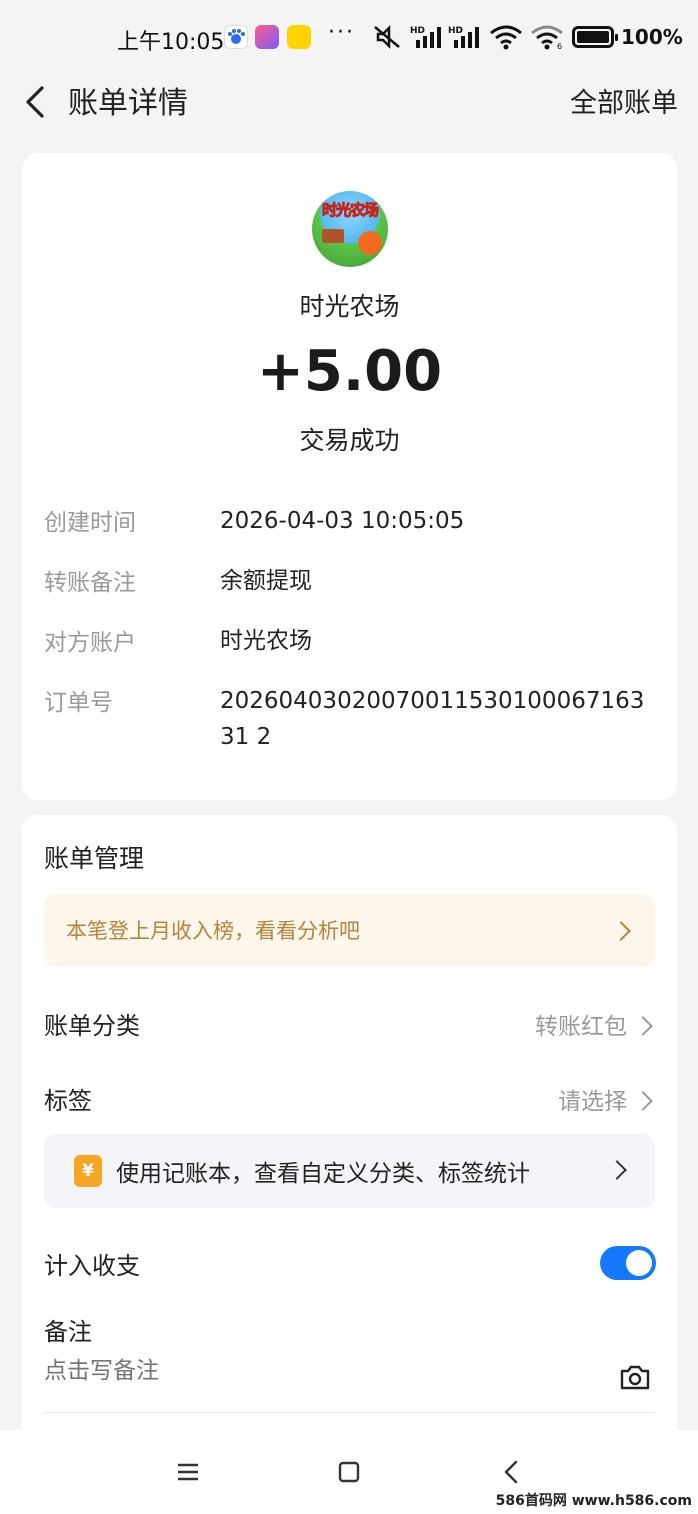  Describe the element at coordinates (68, 1101) in the screenshot. I see `row-label: 标签` at that location.